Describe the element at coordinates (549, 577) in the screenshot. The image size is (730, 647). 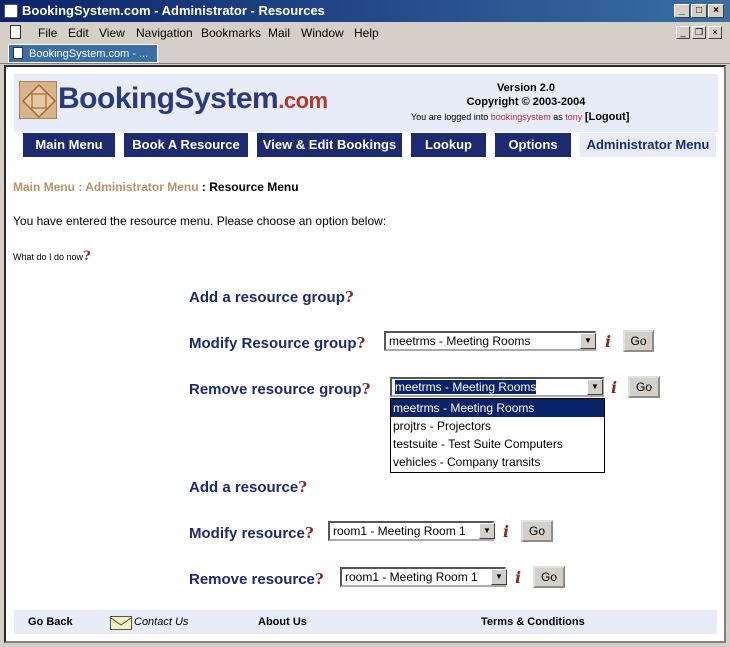
I see `remove-resource-go-button: Go` at that location.